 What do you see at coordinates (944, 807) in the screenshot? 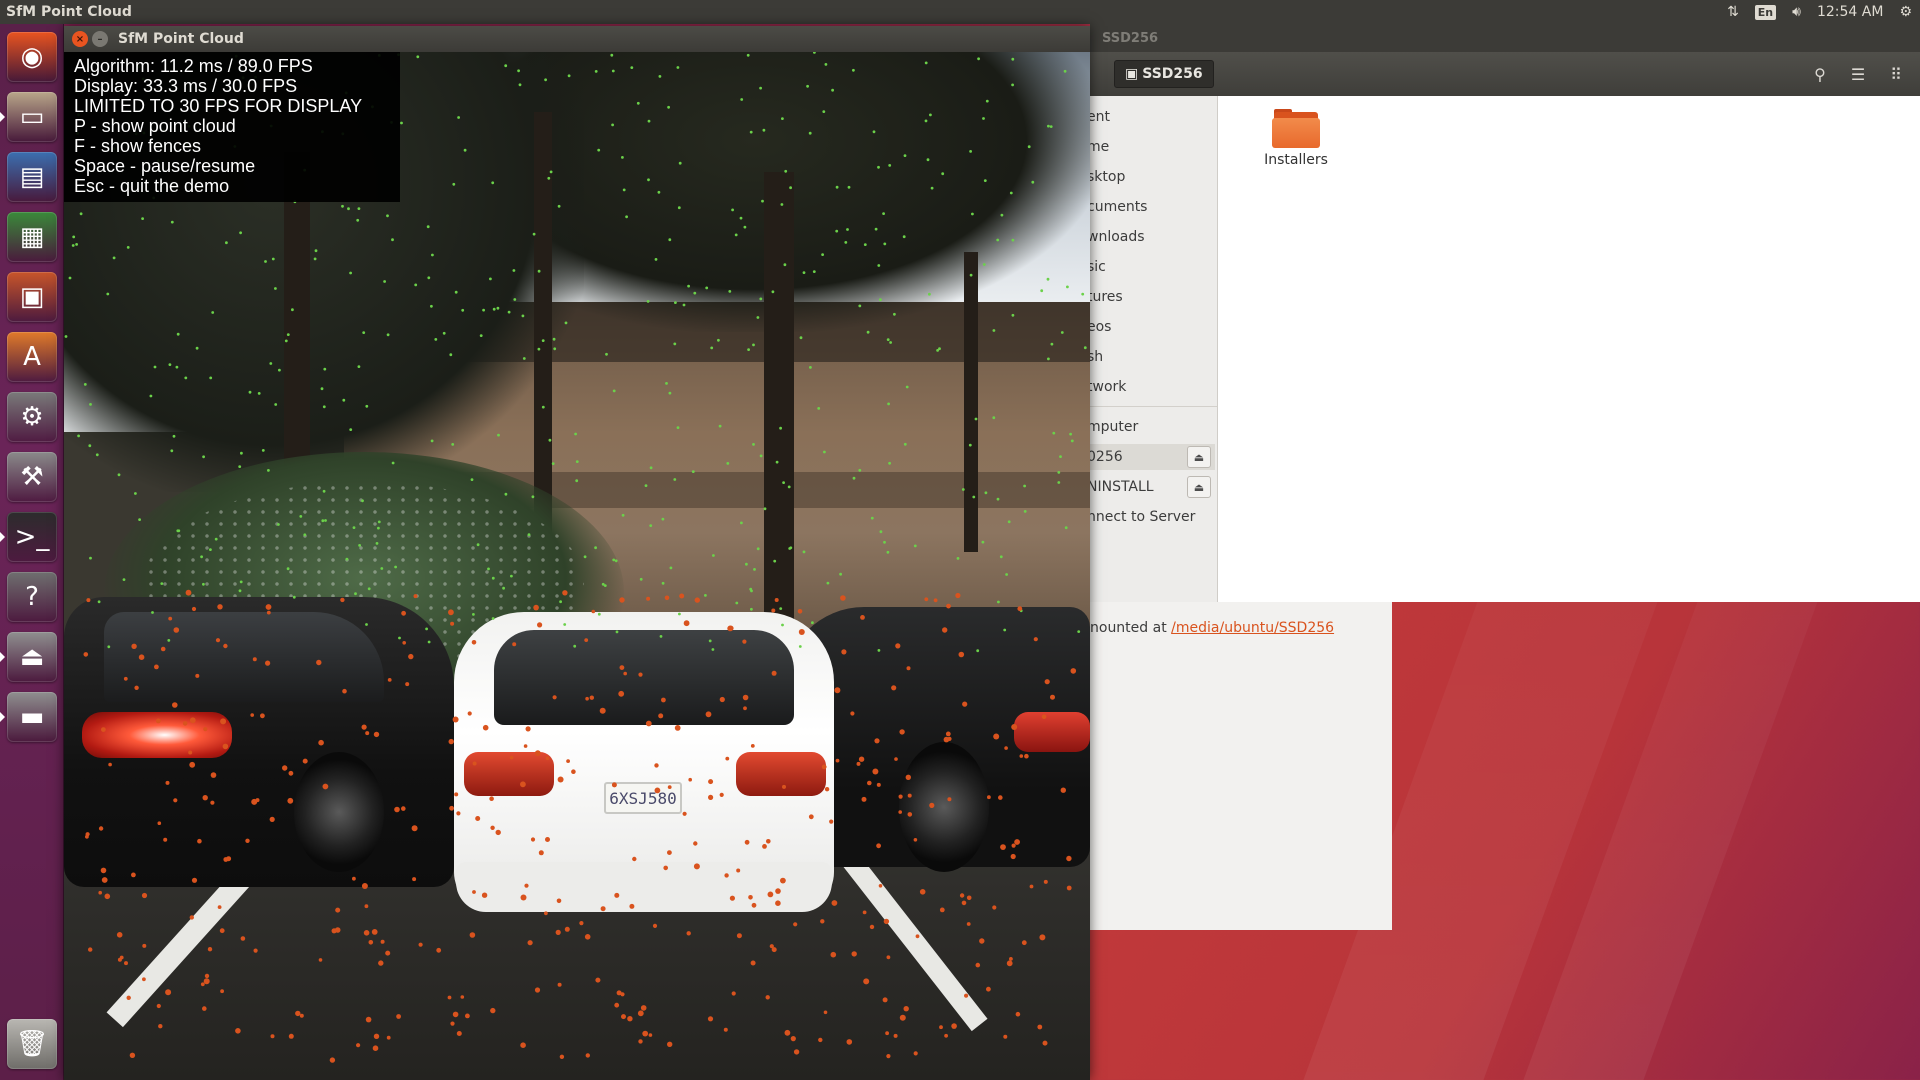
I see `car-right-wheel` at bounding box center [944, 807].